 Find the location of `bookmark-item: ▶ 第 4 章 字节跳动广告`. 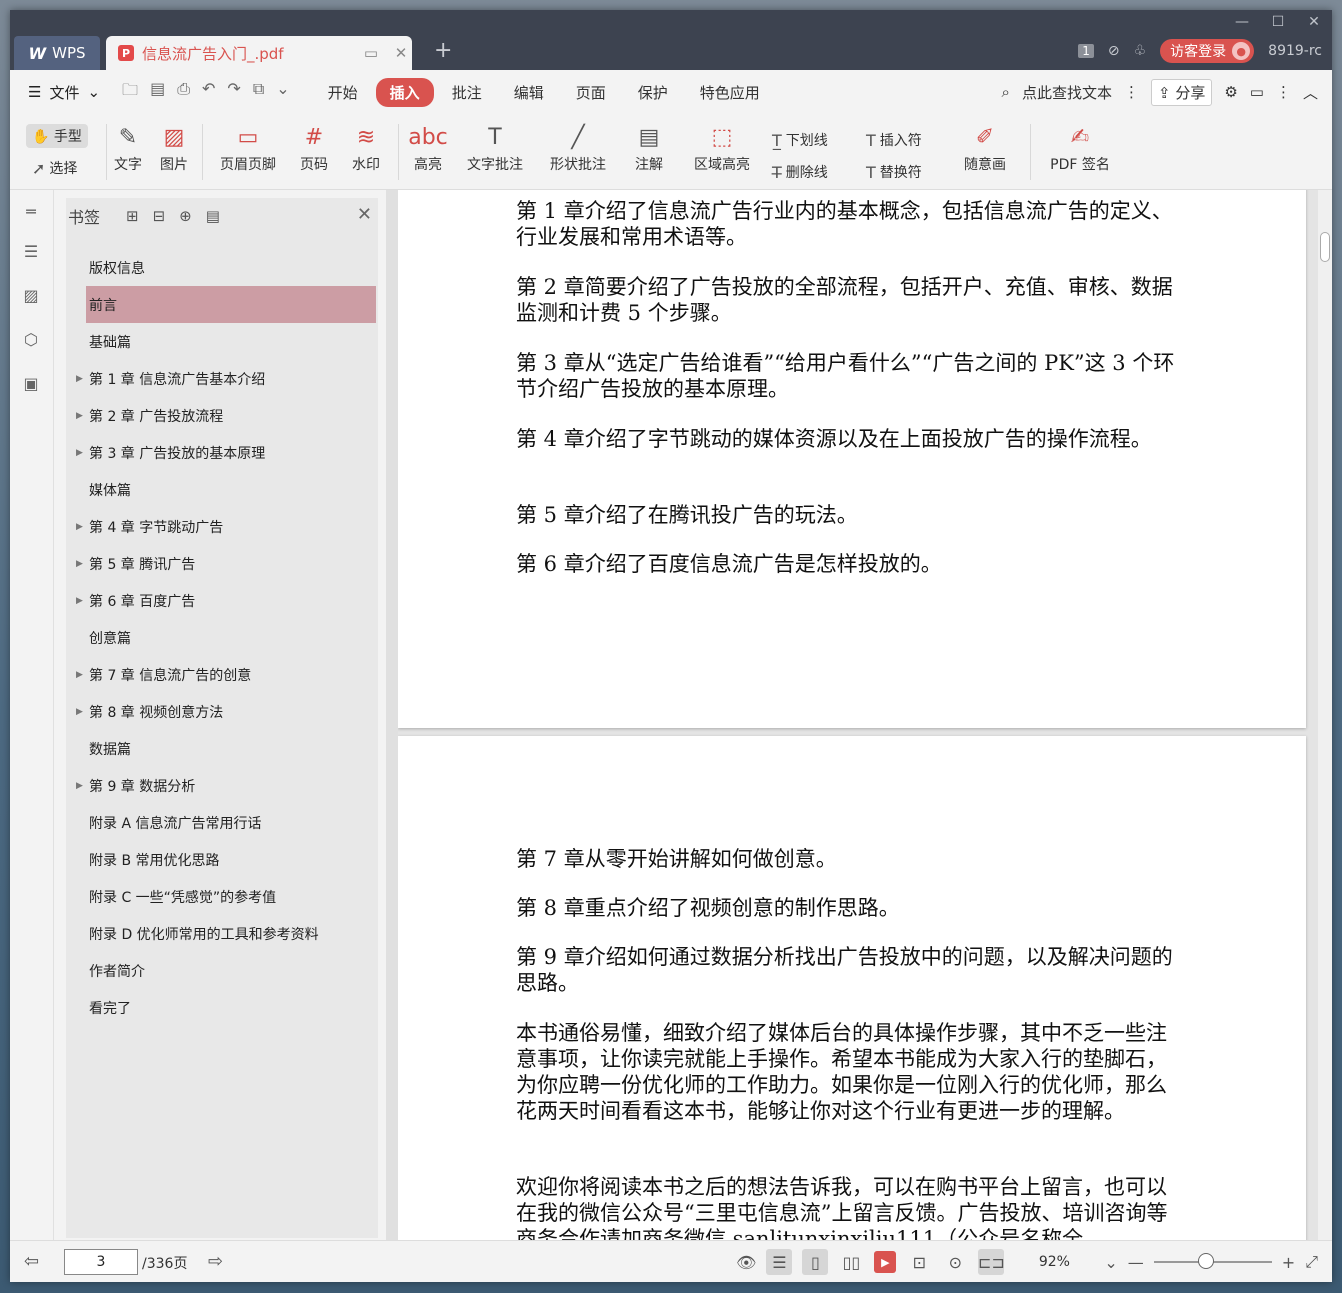

bookmark-item: ▶ 第 4 章 字节跳动广告 is located at coordinates (222, 526).